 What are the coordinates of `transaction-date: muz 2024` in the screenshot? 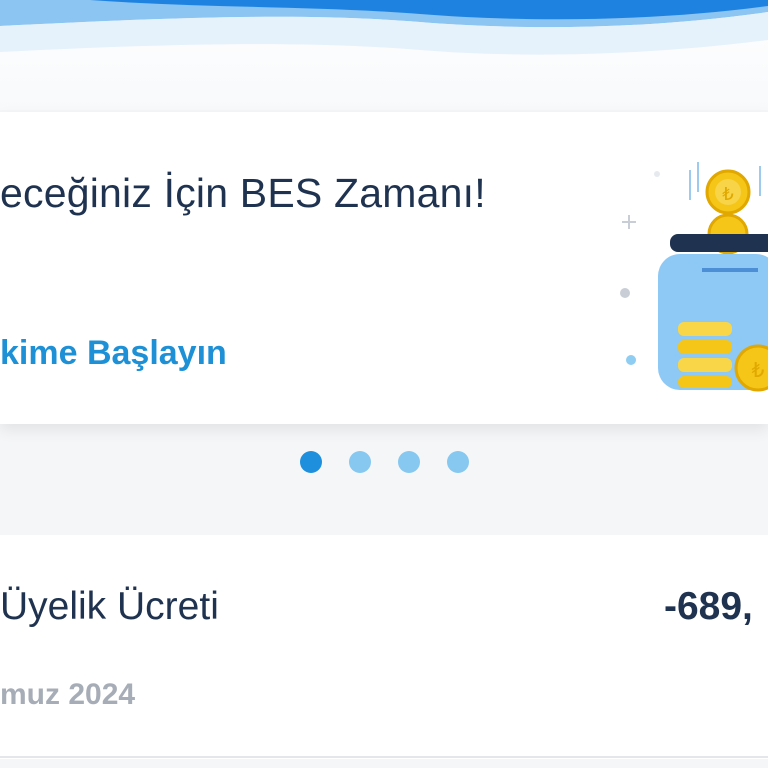 It's located at (68, 694).